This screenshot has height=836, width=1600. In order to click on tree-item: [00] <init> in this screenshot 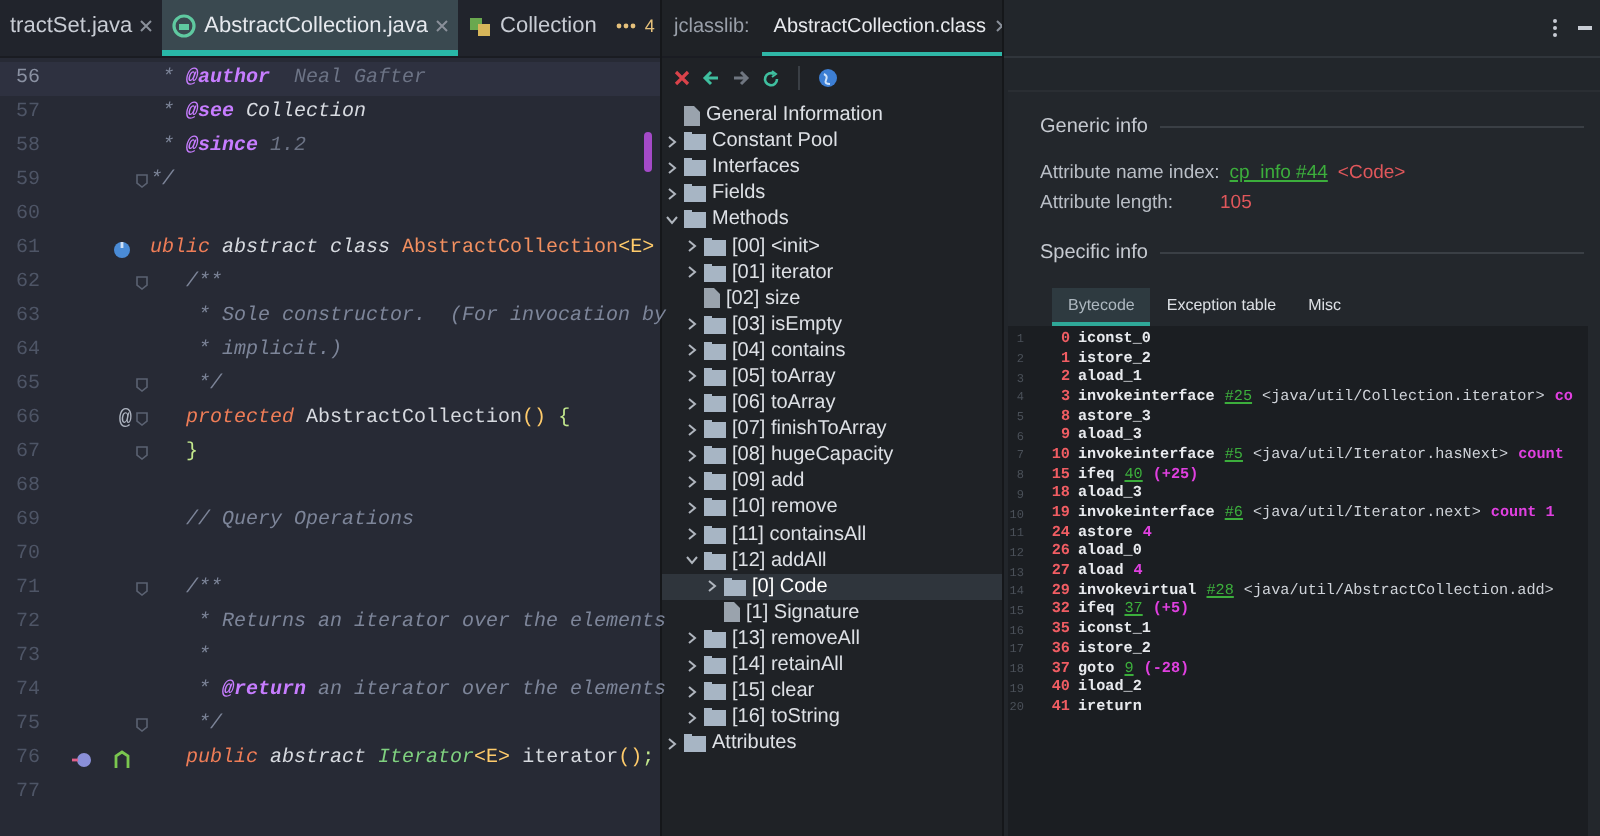, I will do `click(832, 246)`.